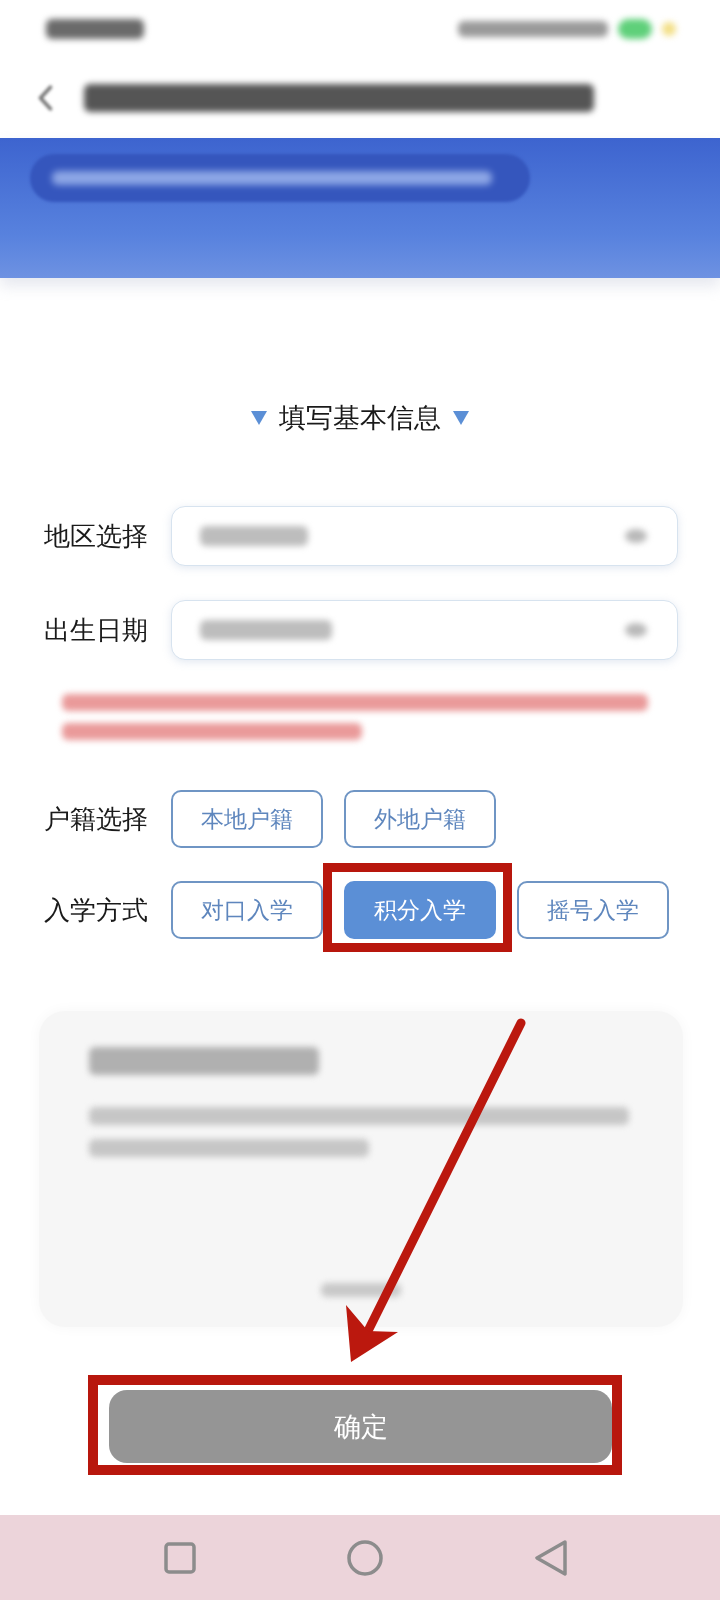 This screenshot has width=720, height=1600. I want to click on option-button: 本地户籍, so click(247, 819).